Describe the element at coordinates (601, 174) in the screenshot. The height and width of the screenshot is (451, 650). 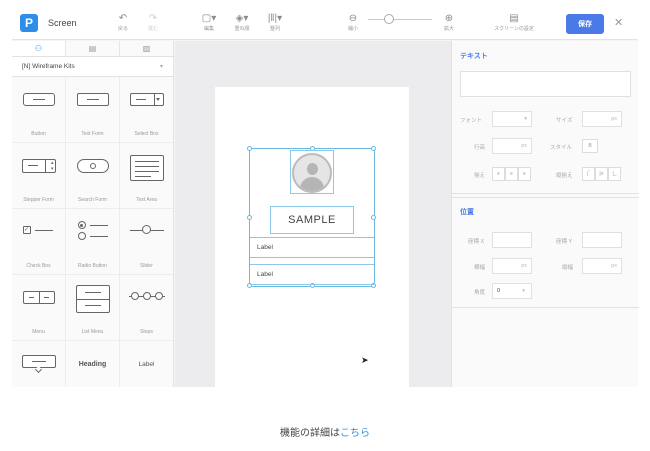
I see `valign-middle-icon: |≡` at that location.